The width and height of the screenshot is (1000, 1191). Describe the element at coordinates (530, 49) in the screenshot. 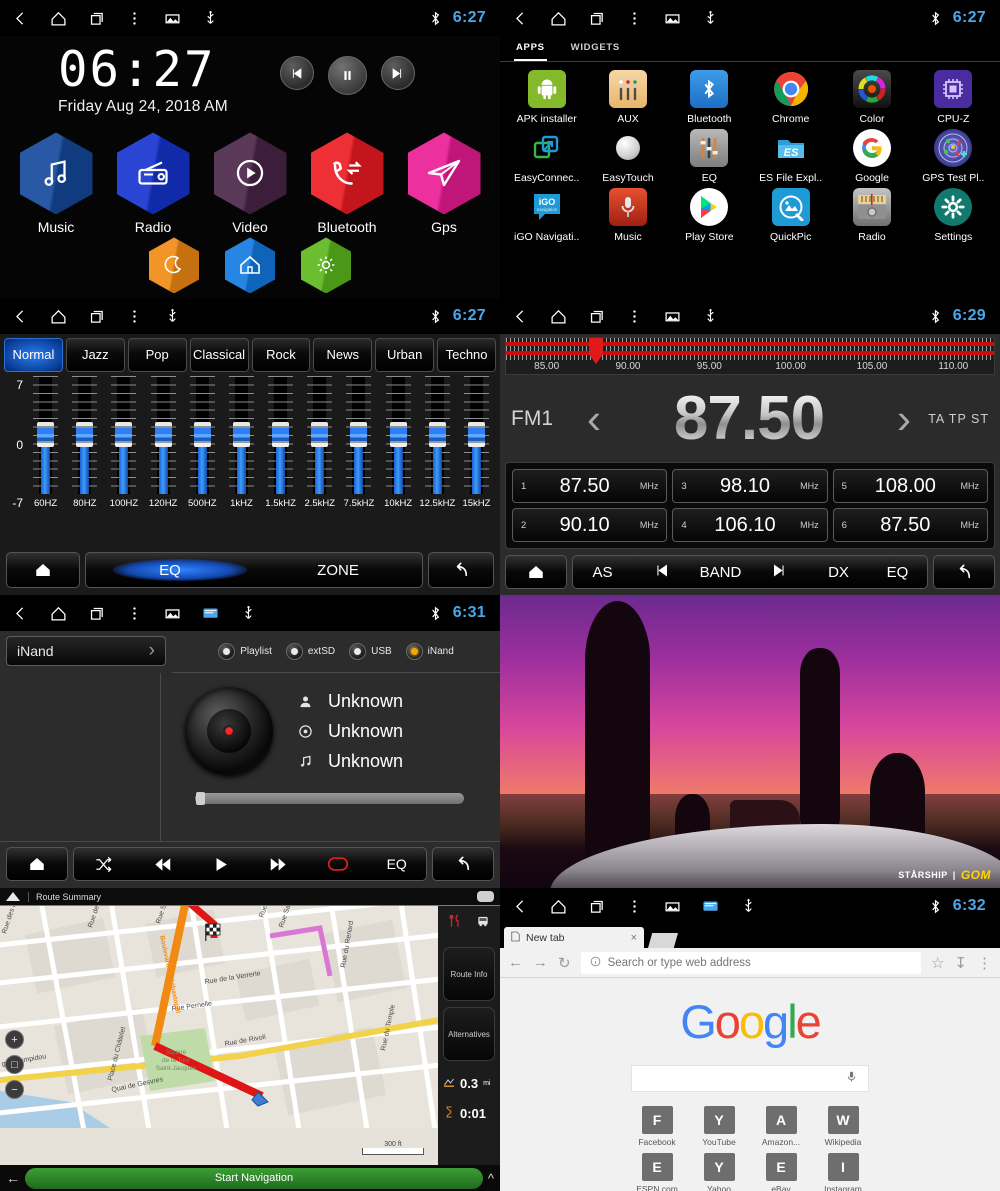

I see `tab-apps: APPS` at that location.